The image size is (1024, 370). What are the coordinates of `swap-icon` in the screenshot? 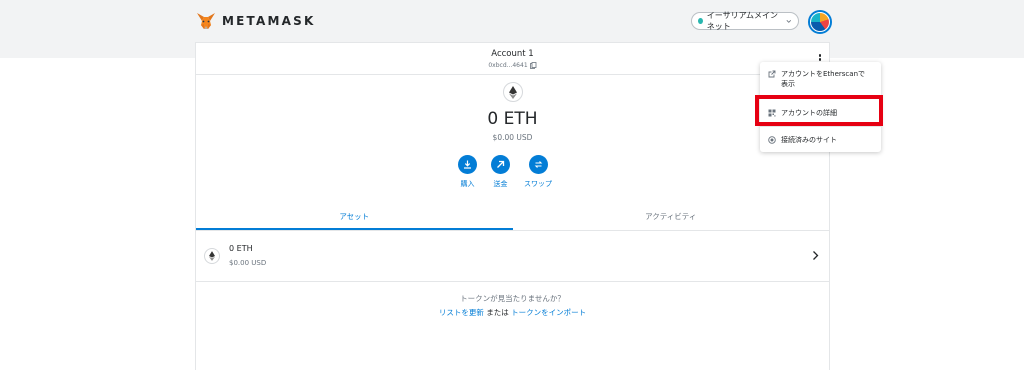 It's located at (538, 164).